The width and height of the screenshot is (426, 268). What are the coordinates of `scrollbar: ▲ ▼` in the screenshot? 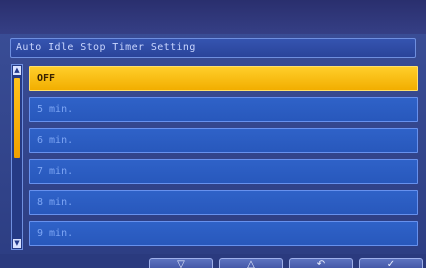 It's located at (17, 157).